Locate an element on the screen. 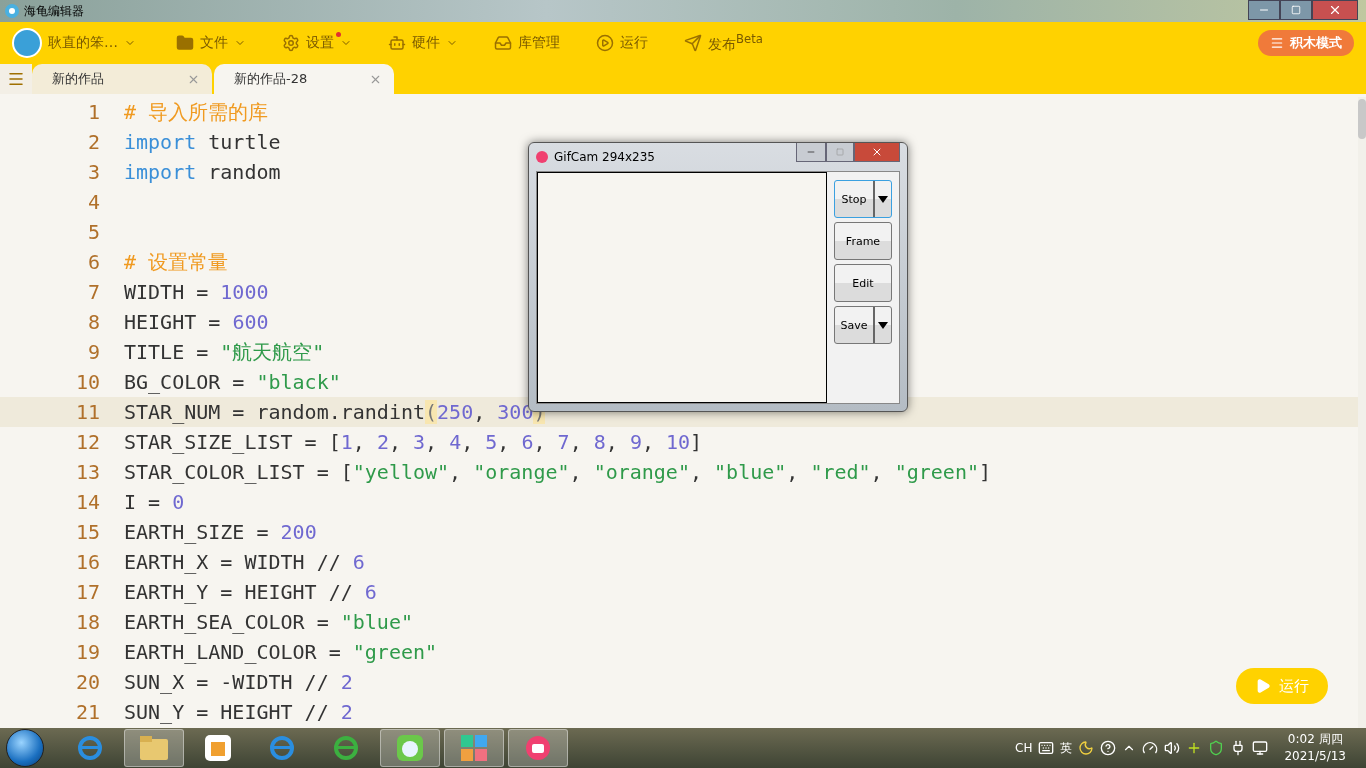 Image resolution: width=1366 pixels, height=768 pixels. clock: 0:02 周四 2021/5/13 is located at coordinates (1315, 748).